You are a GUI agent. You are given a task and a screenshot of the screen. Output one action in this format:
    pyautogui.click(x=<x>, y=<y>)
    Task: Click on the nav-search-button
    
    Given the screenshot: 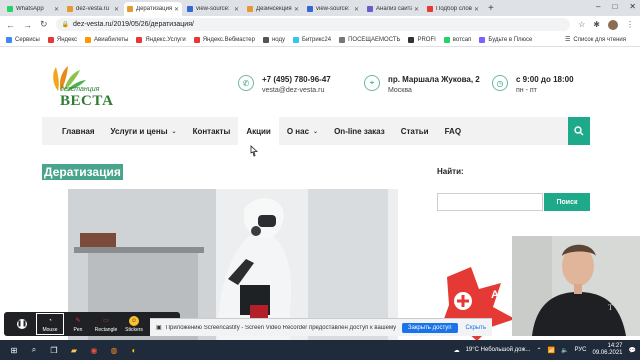 What is the action you would take?
    pyautogui.click(x=579, y=131)
    